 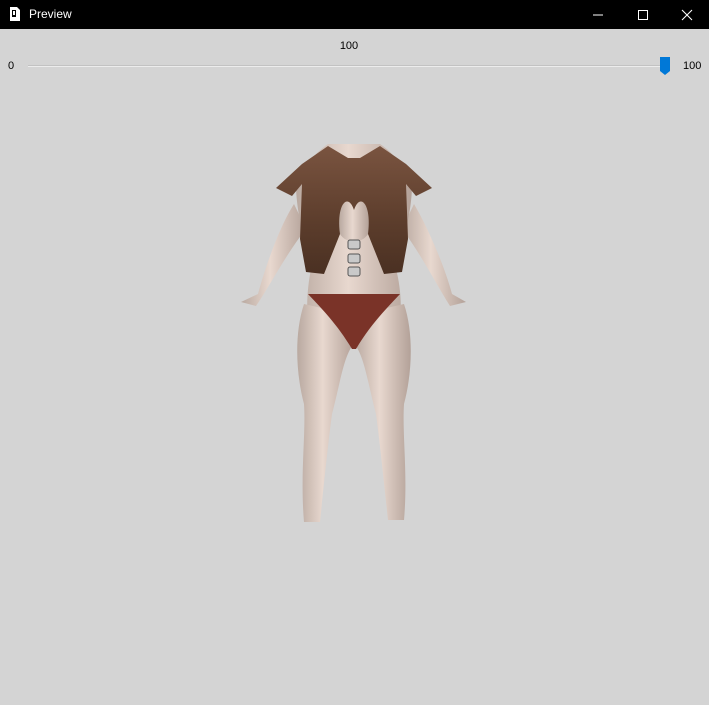 I want to click on minimize-icon, so click(x=598, y=15).